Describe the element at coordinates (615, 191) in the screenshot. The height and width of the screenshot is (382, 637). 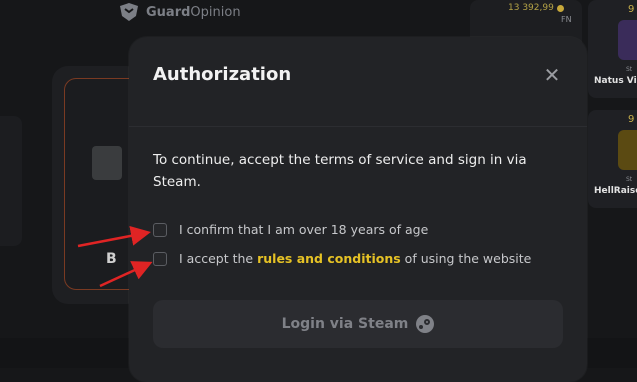
I see `sticker-team-name: HellRaise` at that location.